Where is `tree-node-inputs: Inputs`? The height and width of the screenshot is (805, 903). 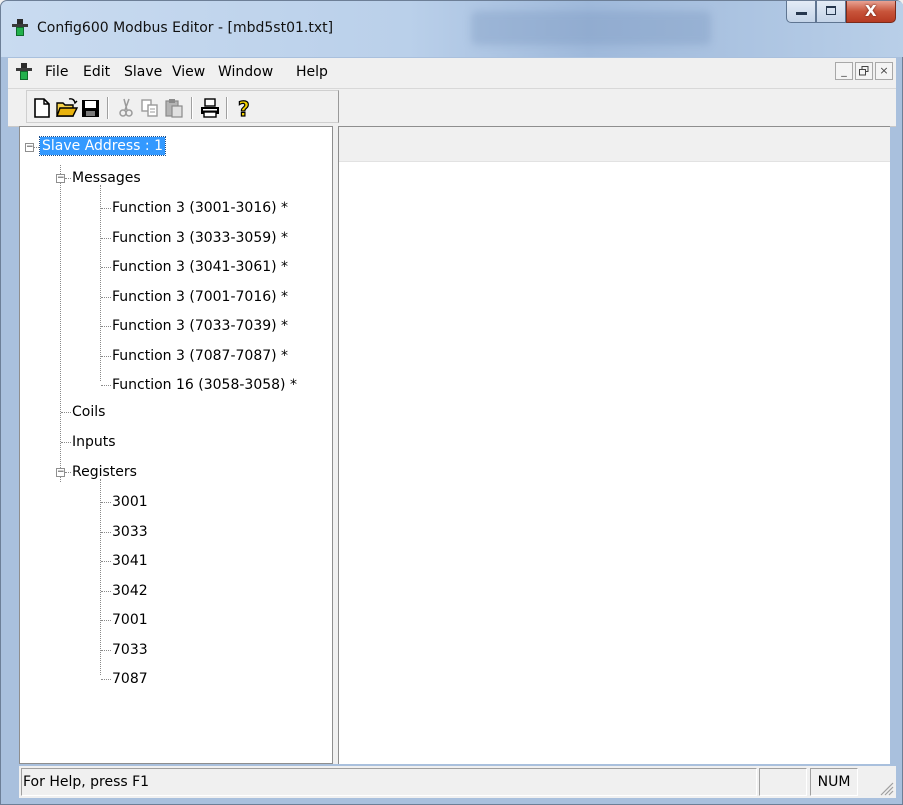
tree-node-inputs: Inputs is located at coordinates (94, 442).